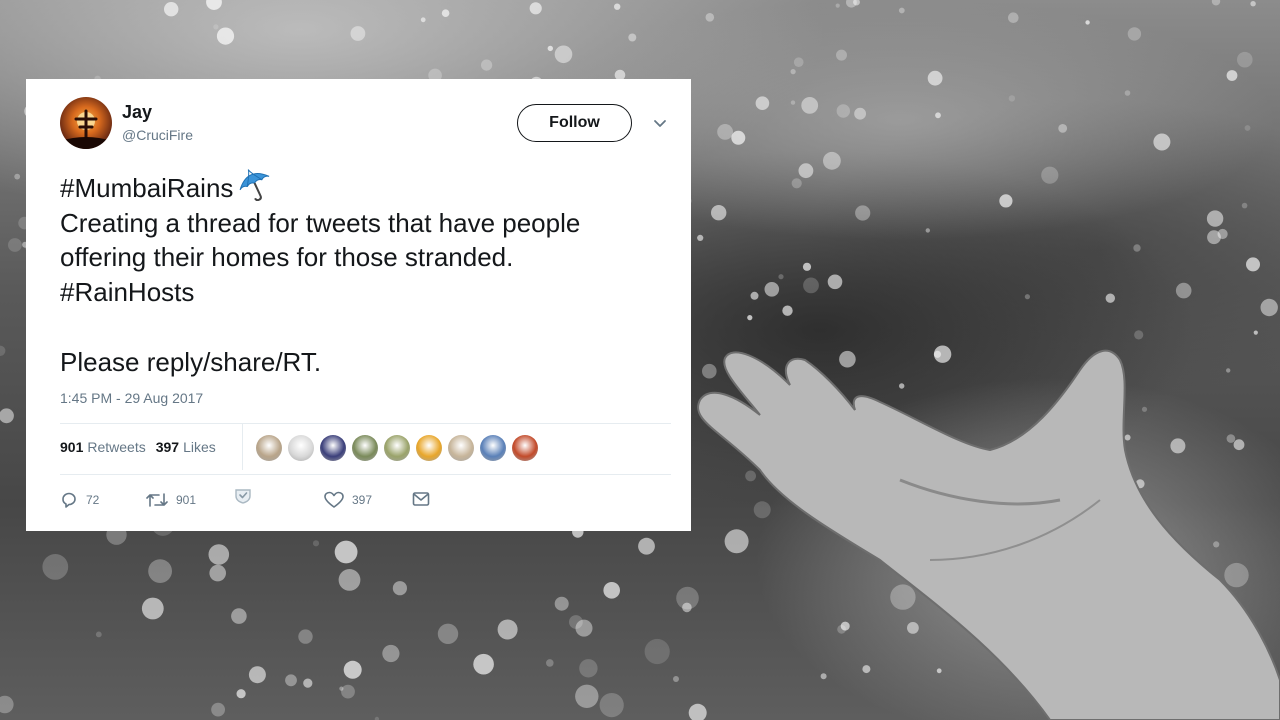 The width and height of the screenshot is (1280, 720). I want to click on tweet-stats: 901 Retweets 397 Likes, so click(138, 447).